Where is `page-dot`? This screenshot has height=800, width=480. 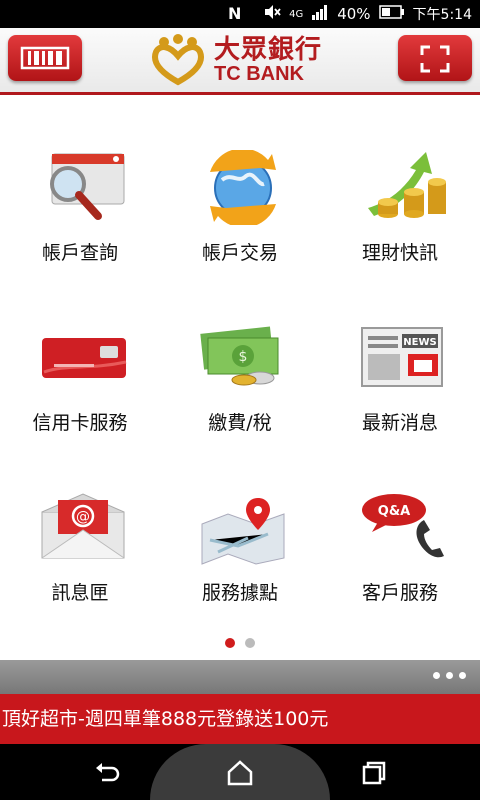 page-dot is located at coordinates (250, 643).